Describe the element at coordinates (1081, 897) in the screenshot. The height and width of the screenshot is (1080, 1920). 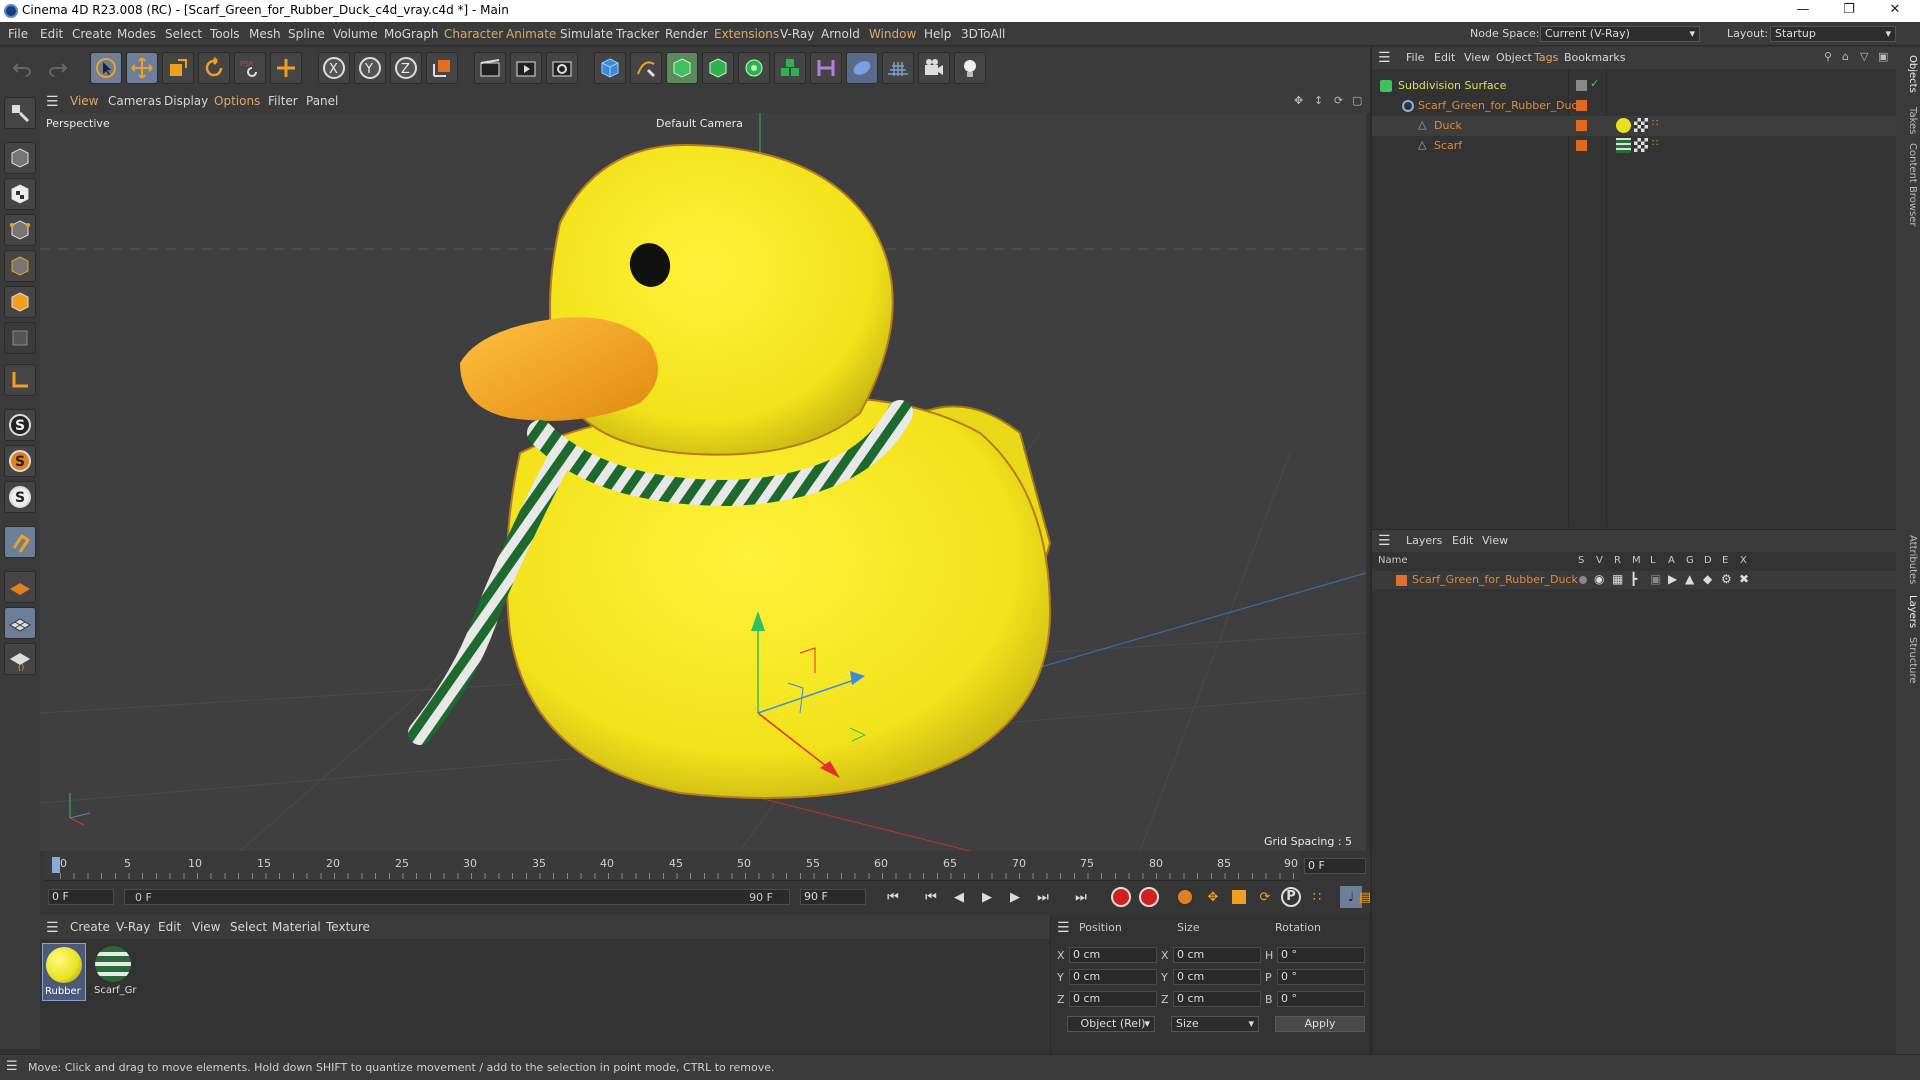
I see `go-to-end-button: ⏭` at that location.